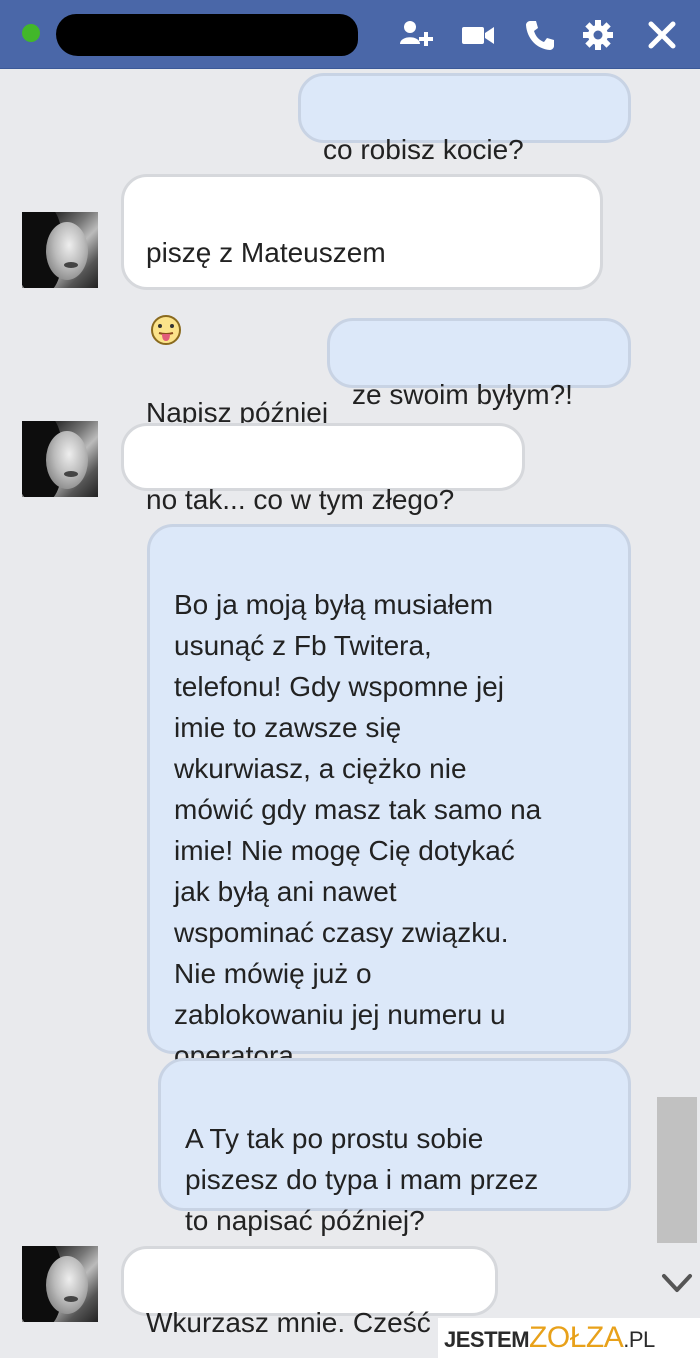  I want to click on message-text: ze swoim byłym?!, so click(462, 394).